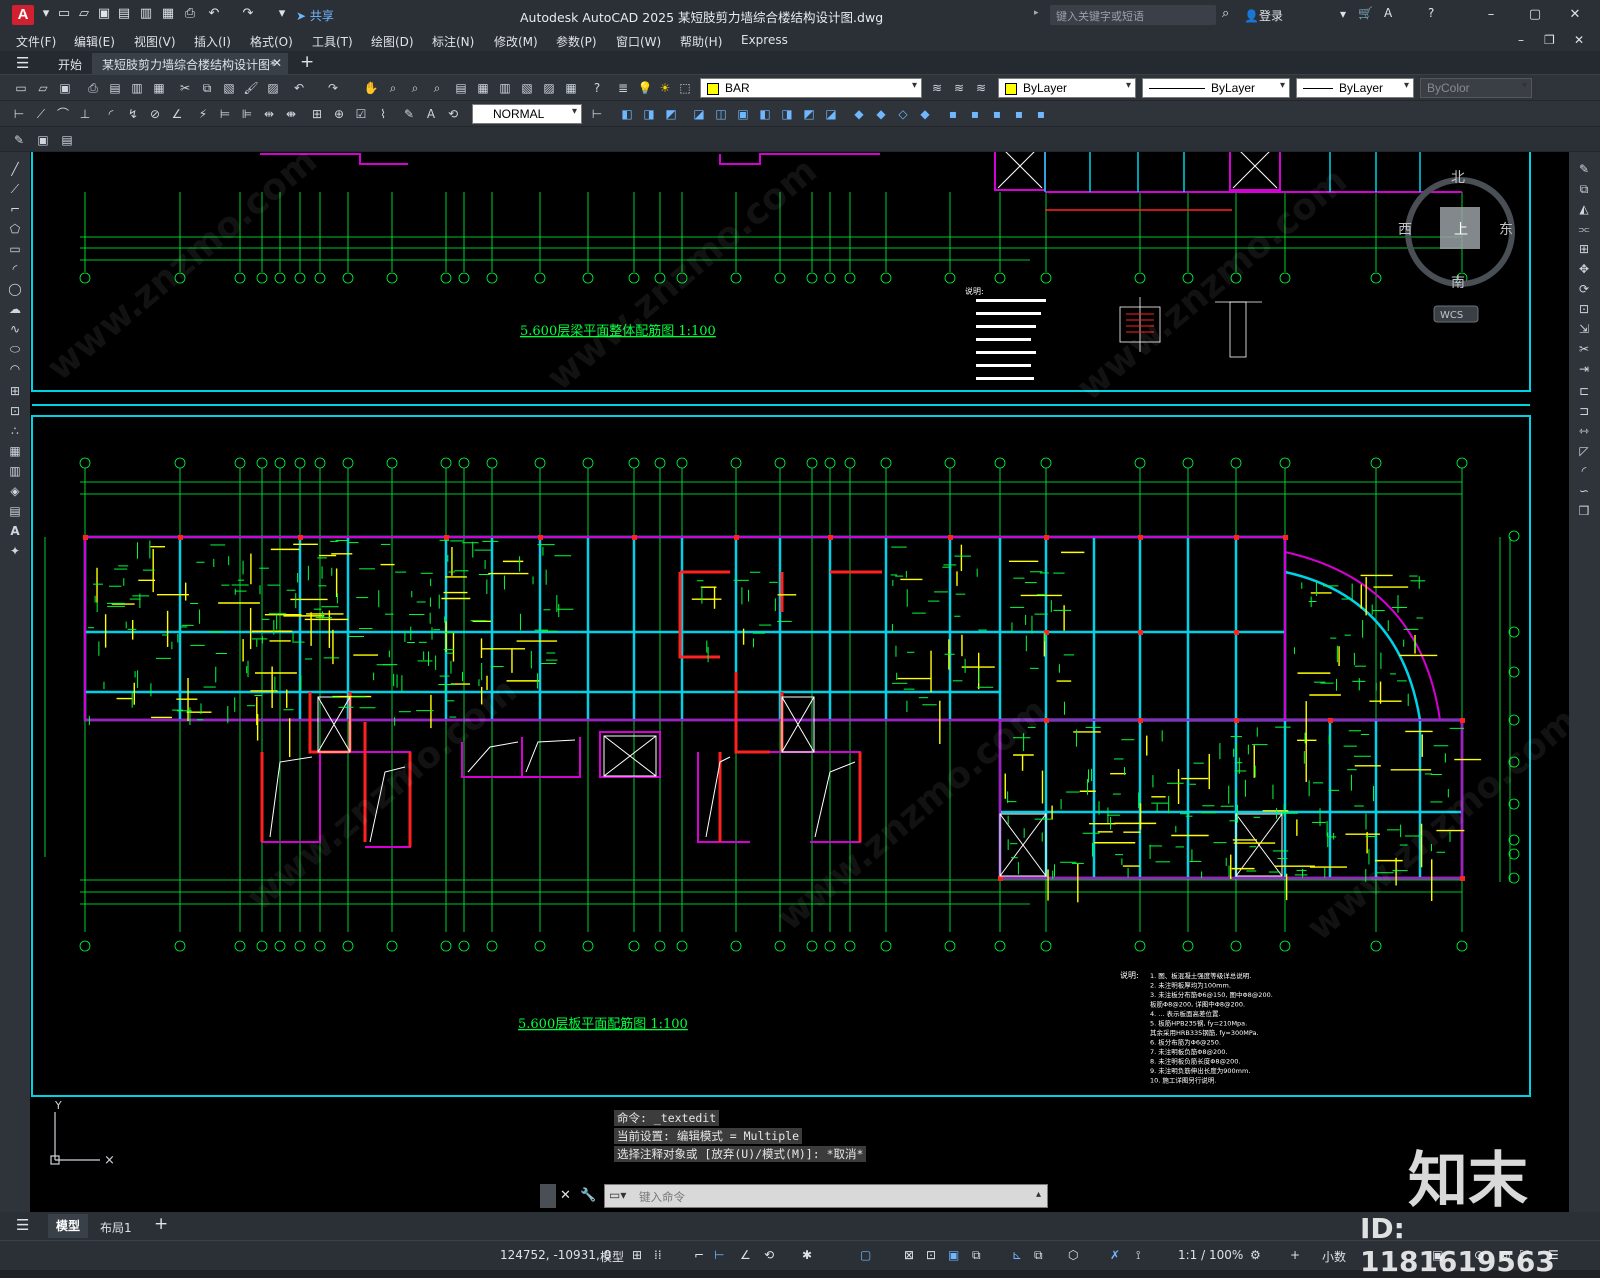 The height and width of the screenshot is (1278, 1600). What do you see at coordinates (84, 14) in the screenshot?
I see `open-file-icon: ▱` at bounding box center [84, 14].